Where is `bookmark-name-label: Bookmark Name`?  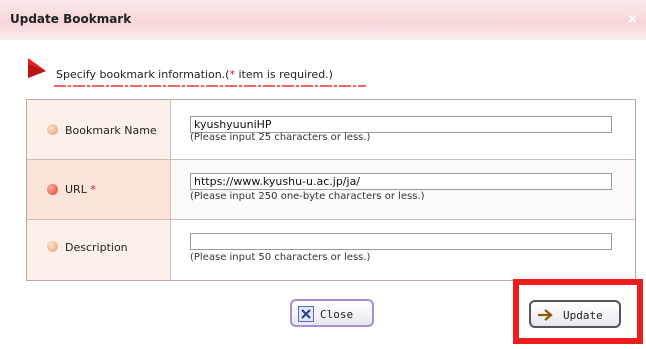 bookmark-name-label: Bookmark Name is located at coordinates (111, 130).